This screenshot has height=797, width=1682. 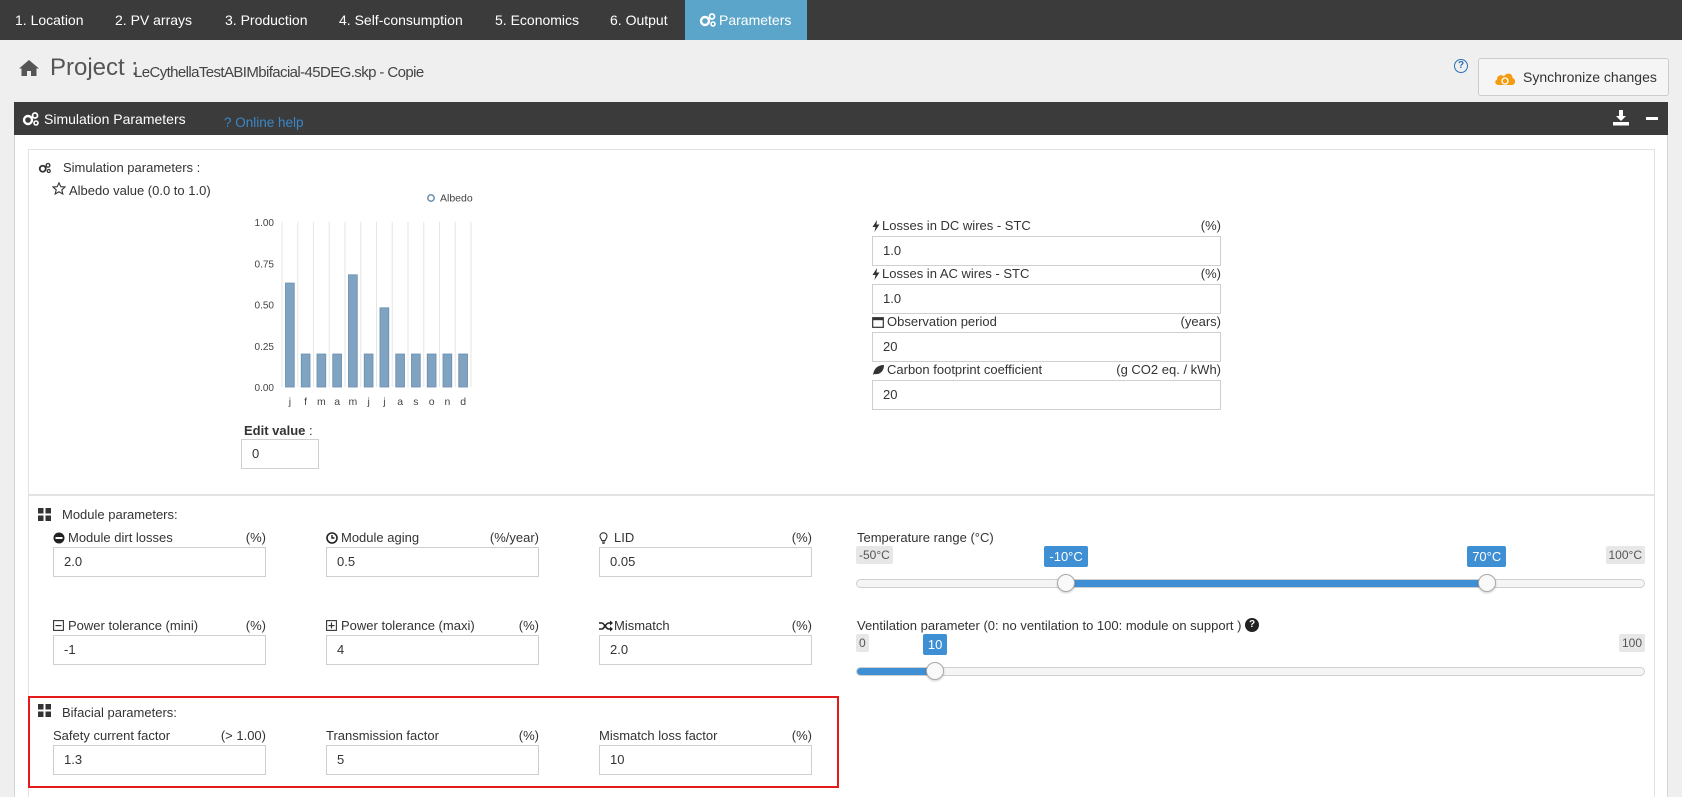 What do you see at coordinates (29, 68) in the screenshot?
I see `home-icon` at bounding box center [29, 68].